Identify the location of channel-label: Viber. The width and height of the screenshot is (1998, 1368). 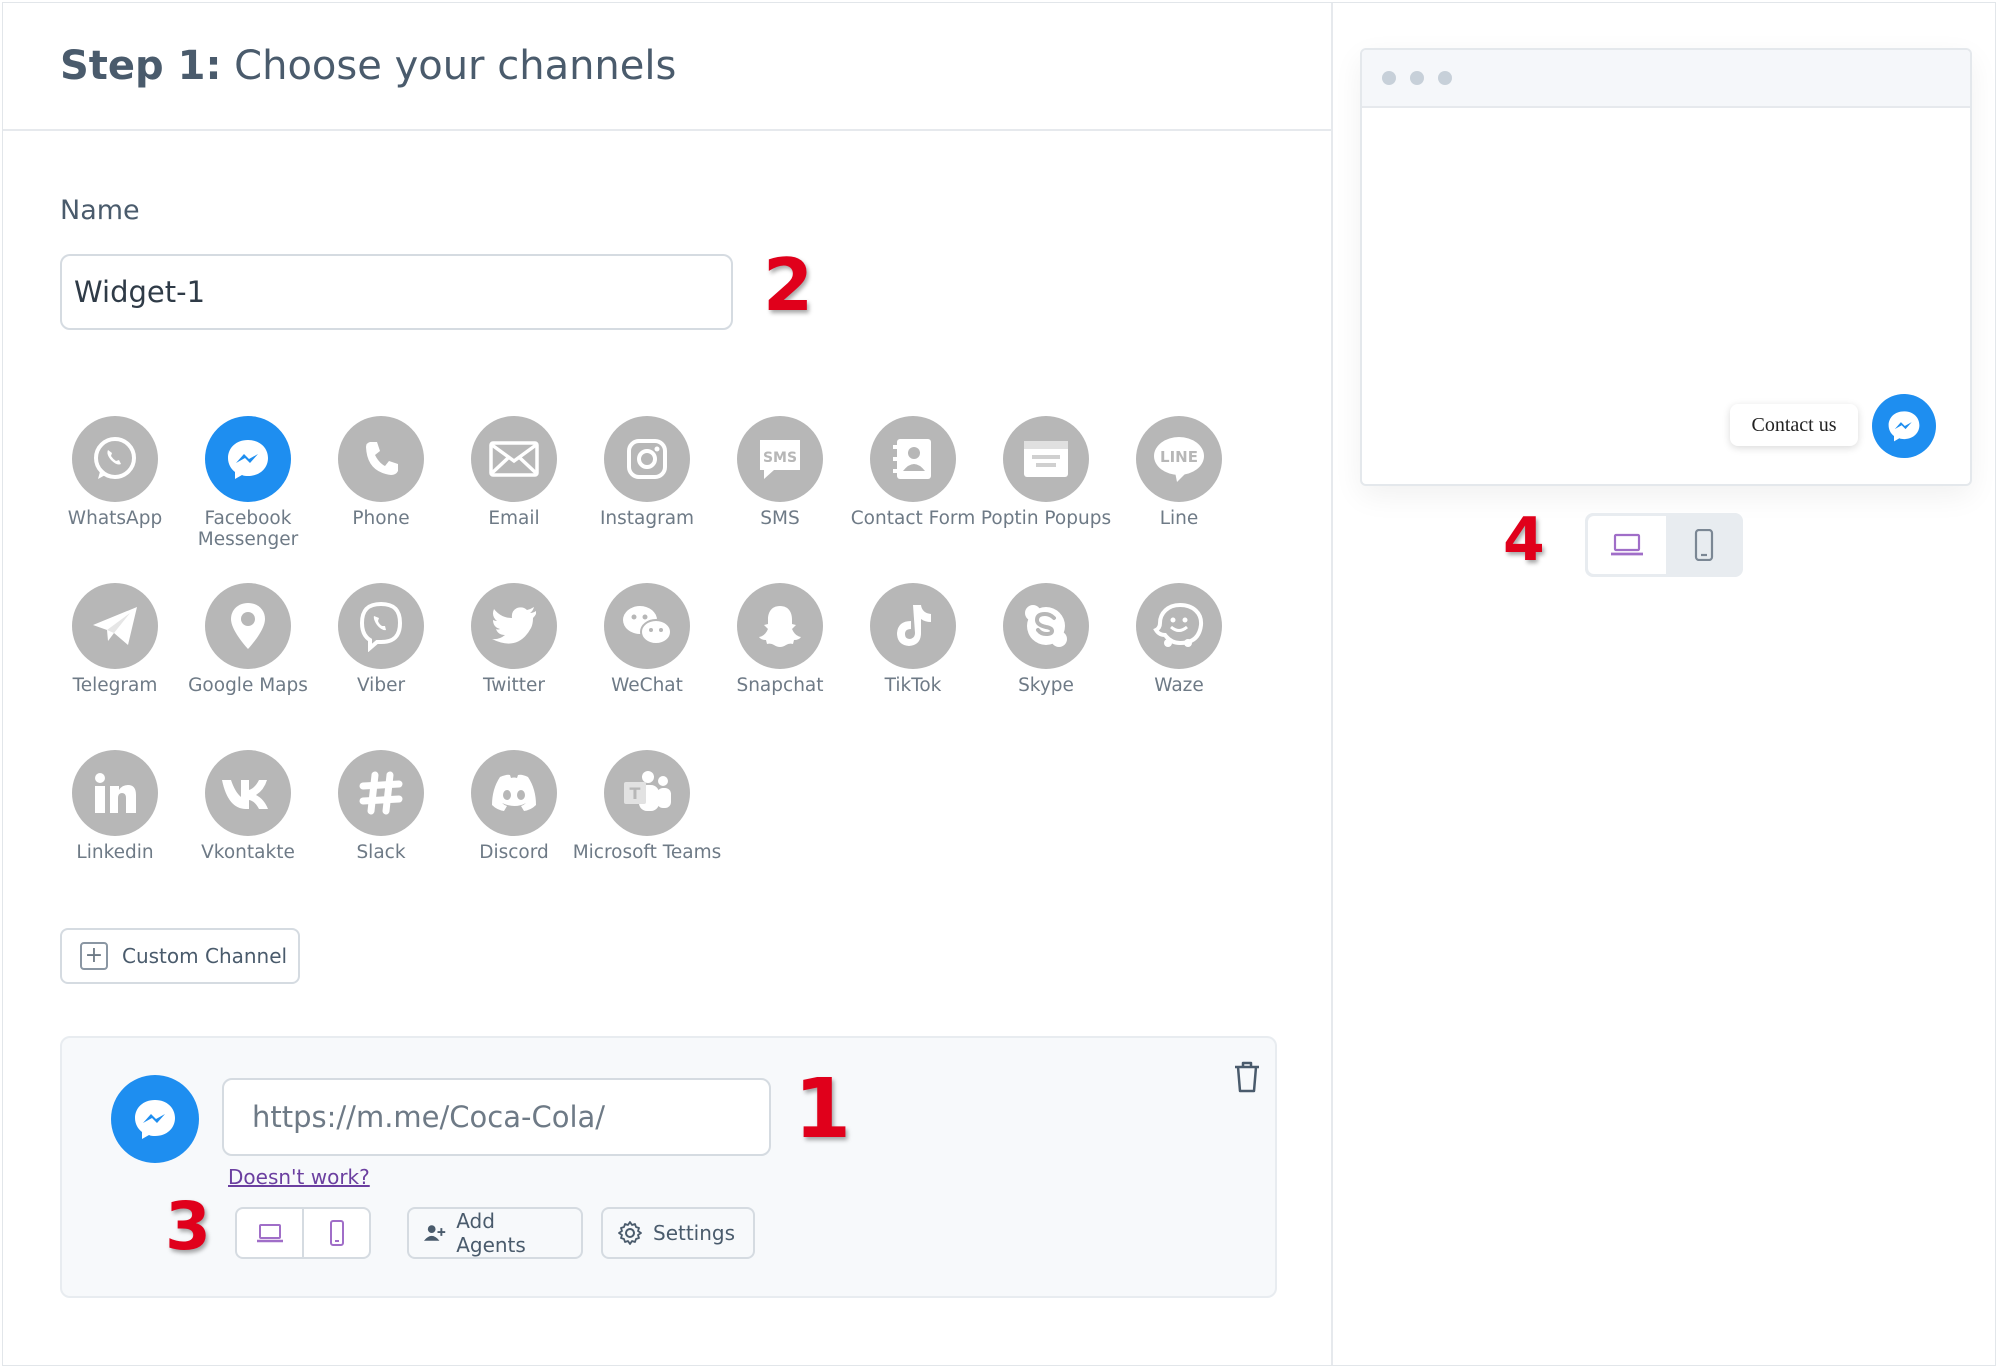
(381, 685).